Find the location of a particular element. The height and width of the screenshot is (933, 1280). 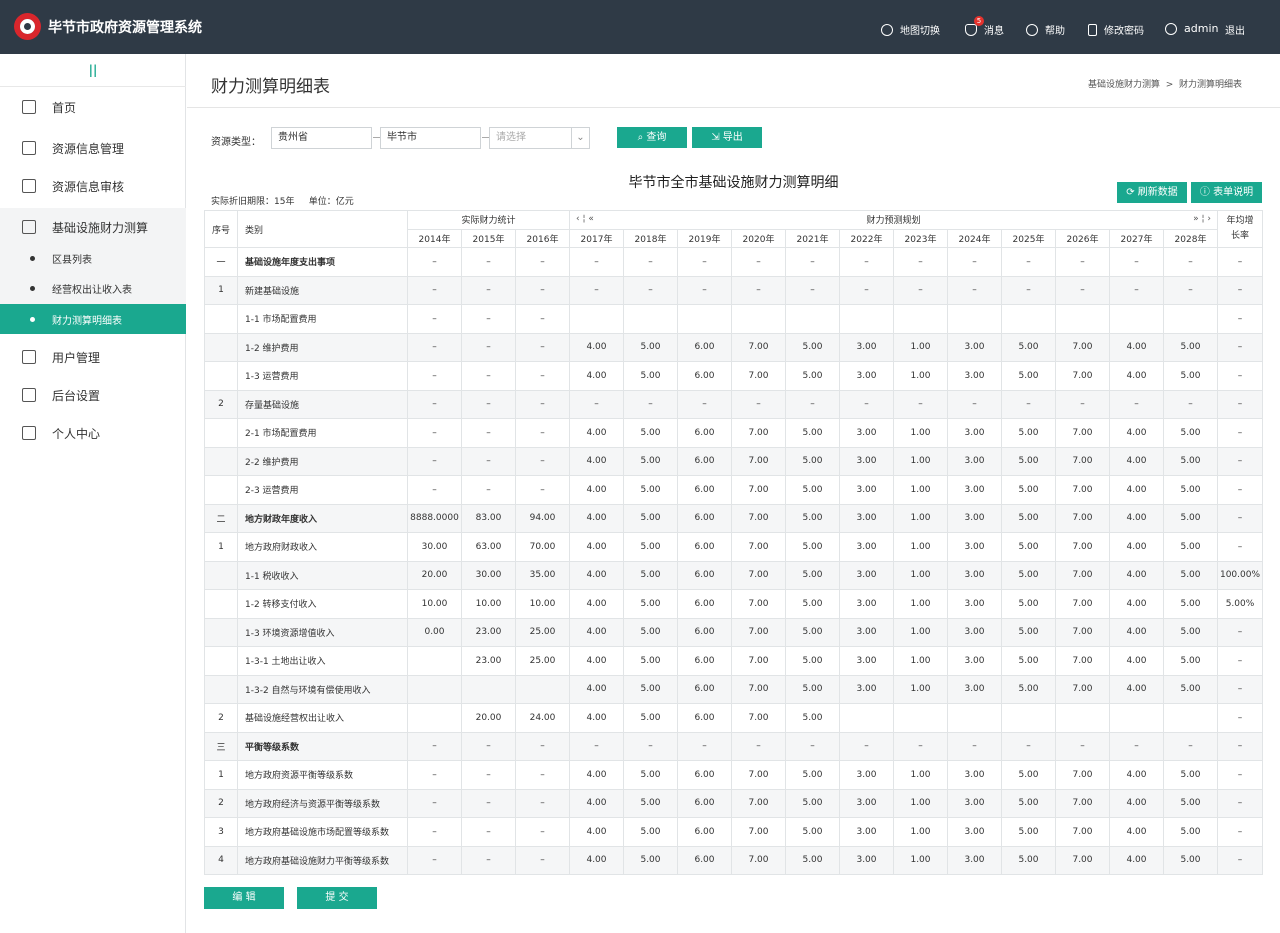

value-cell: 8888.0000 is located at coordinates (434, 518).